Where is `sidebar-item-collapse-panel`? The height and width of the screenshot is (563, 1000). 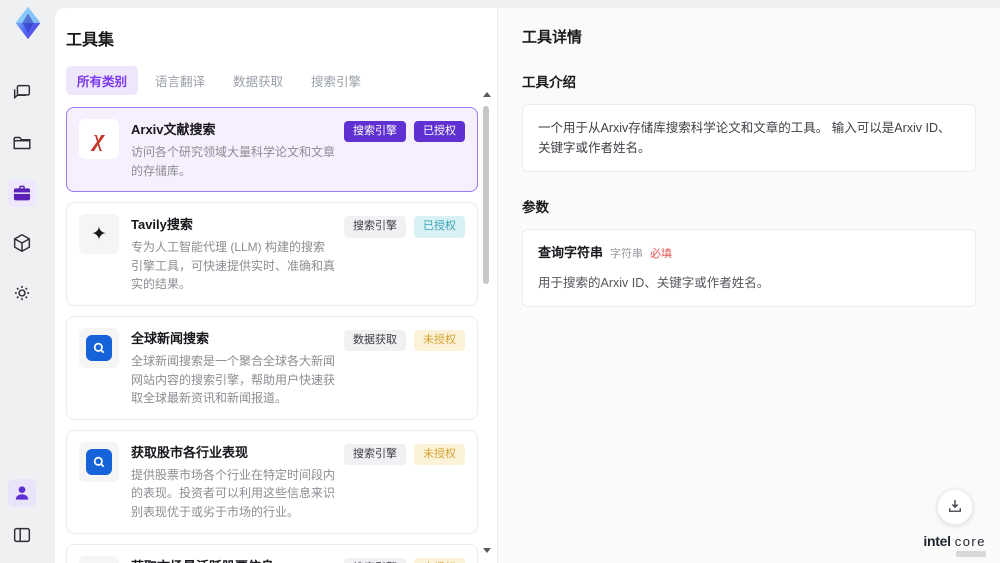
sidebar-item-collapse-panel is located at coordinates (22, 535).